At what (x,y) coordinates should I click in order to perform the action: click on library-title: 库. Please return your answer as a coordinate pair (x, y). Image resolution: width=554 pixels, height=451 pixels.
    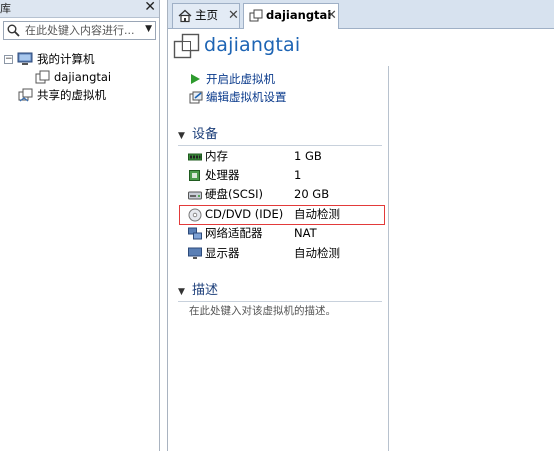
    Looking at the image, I should click on (5, 8).